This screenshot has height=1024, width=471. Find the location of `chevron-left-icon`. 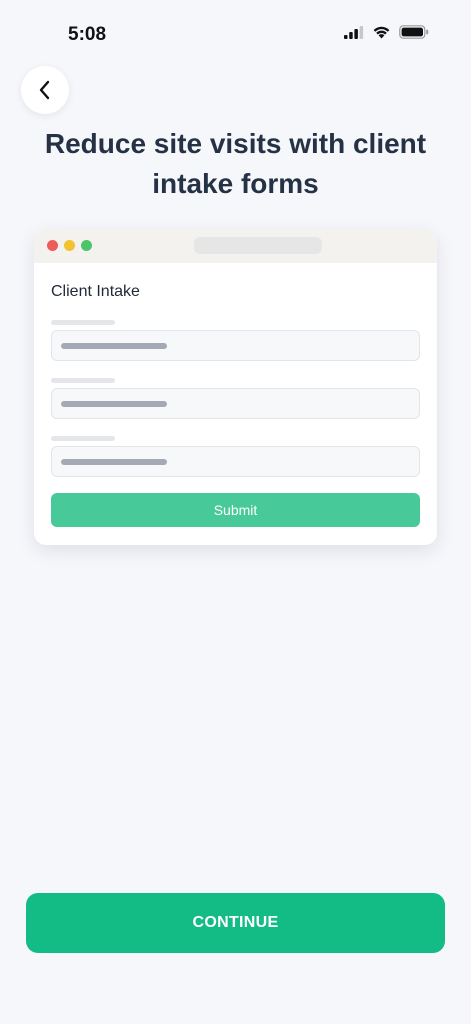

chevron-left-icon is located at coordinates (44, 90).